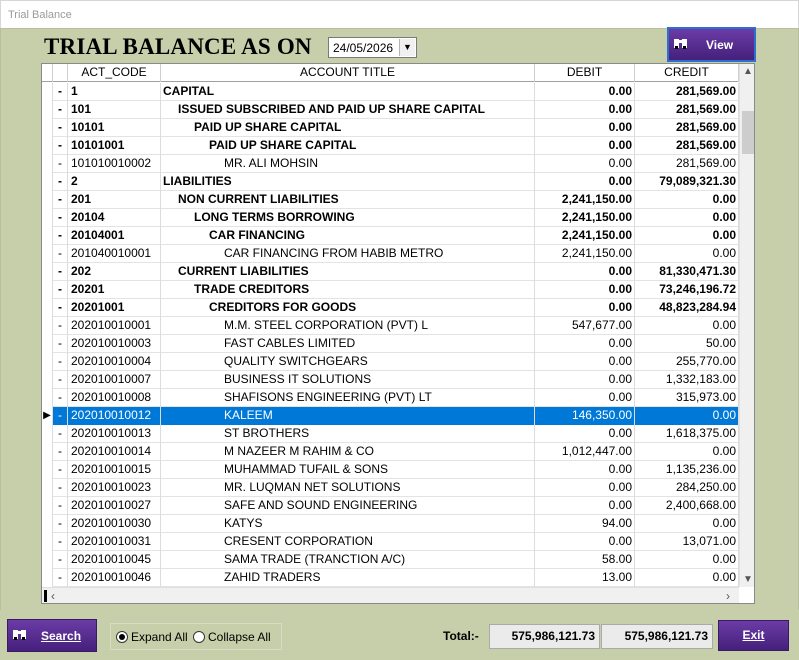 Image resolution: width=799 pixels, height=660 pixels. Describe the element at coordinates (348, 542) in the screenshot. I see `cell-account-title: CRESENT CORPORATION` at that location.